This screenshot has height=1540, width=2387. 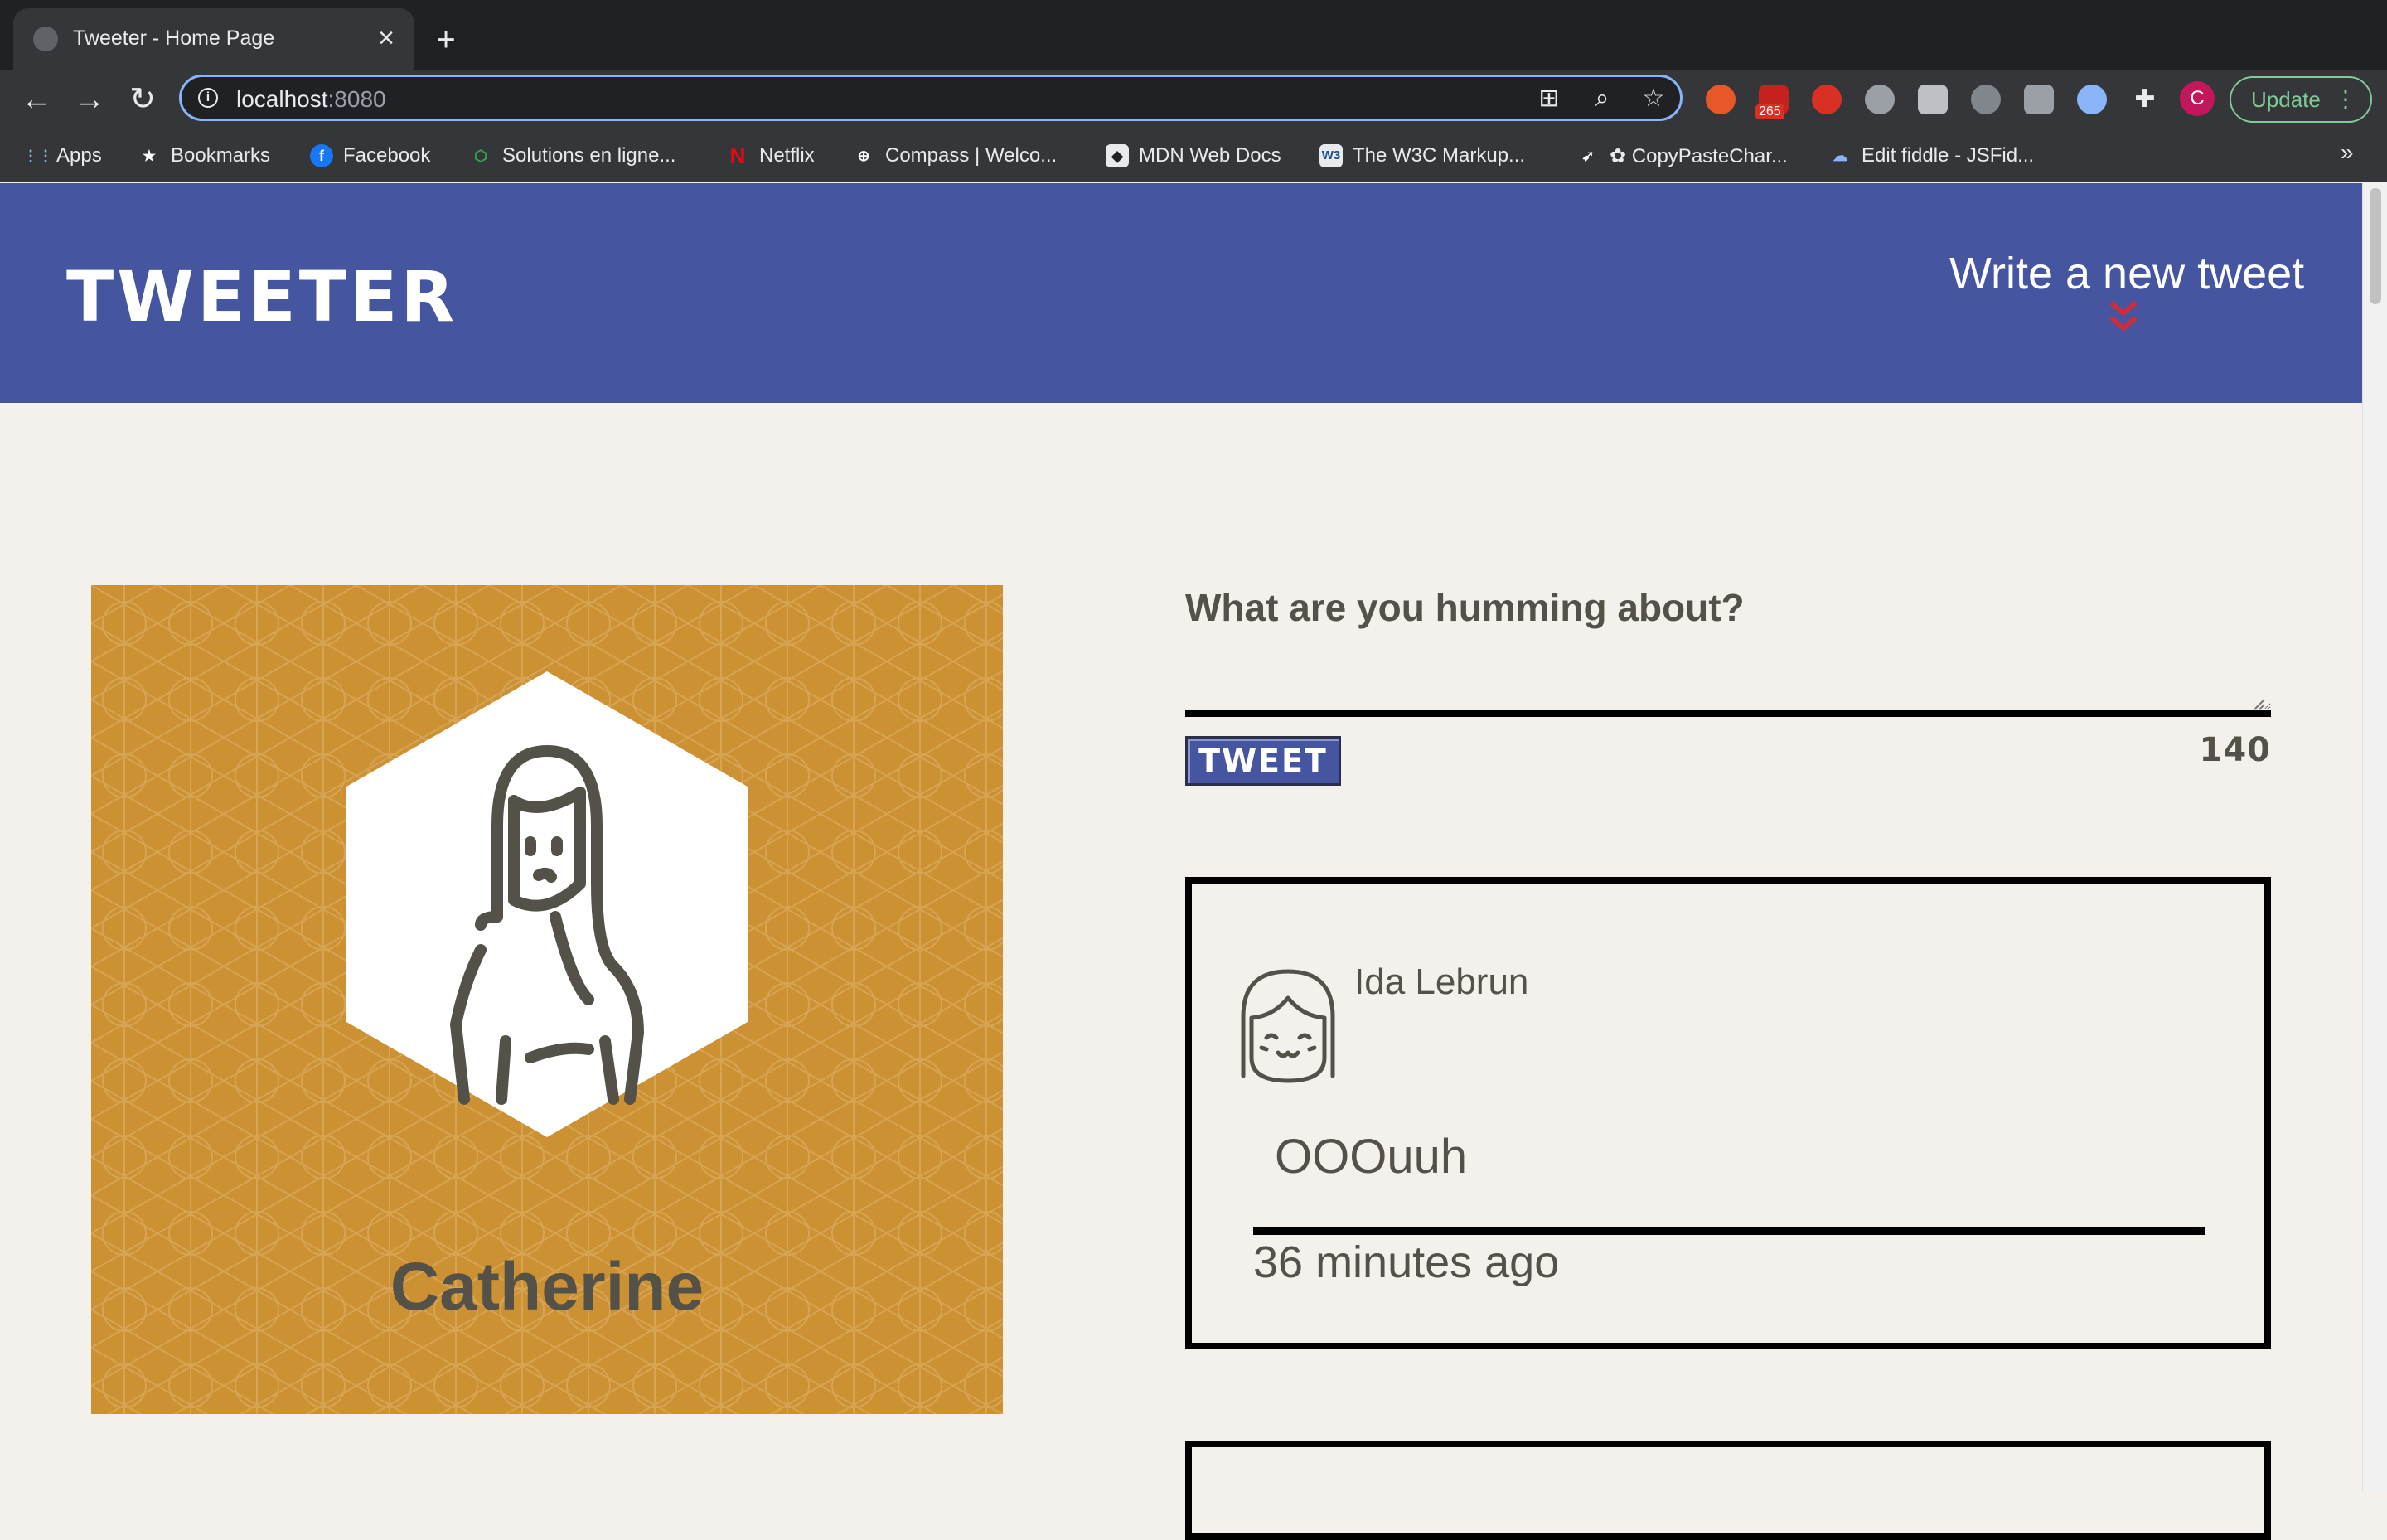 I want to click on tweet-card, so click(x=1728, y=1491).